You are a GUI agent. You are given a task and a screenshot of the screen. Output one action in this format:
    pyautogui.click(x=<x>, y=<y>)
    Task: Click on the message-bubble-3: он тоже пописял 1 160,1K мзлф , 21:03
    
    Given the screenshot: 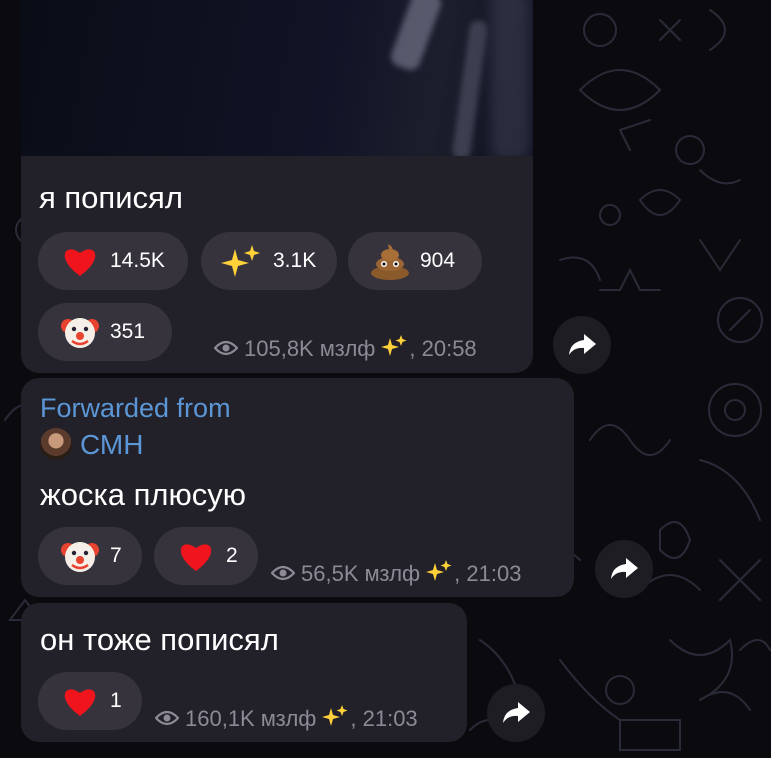 What is the action you would take?
    pyautogui.click(x=244, y=672)
    